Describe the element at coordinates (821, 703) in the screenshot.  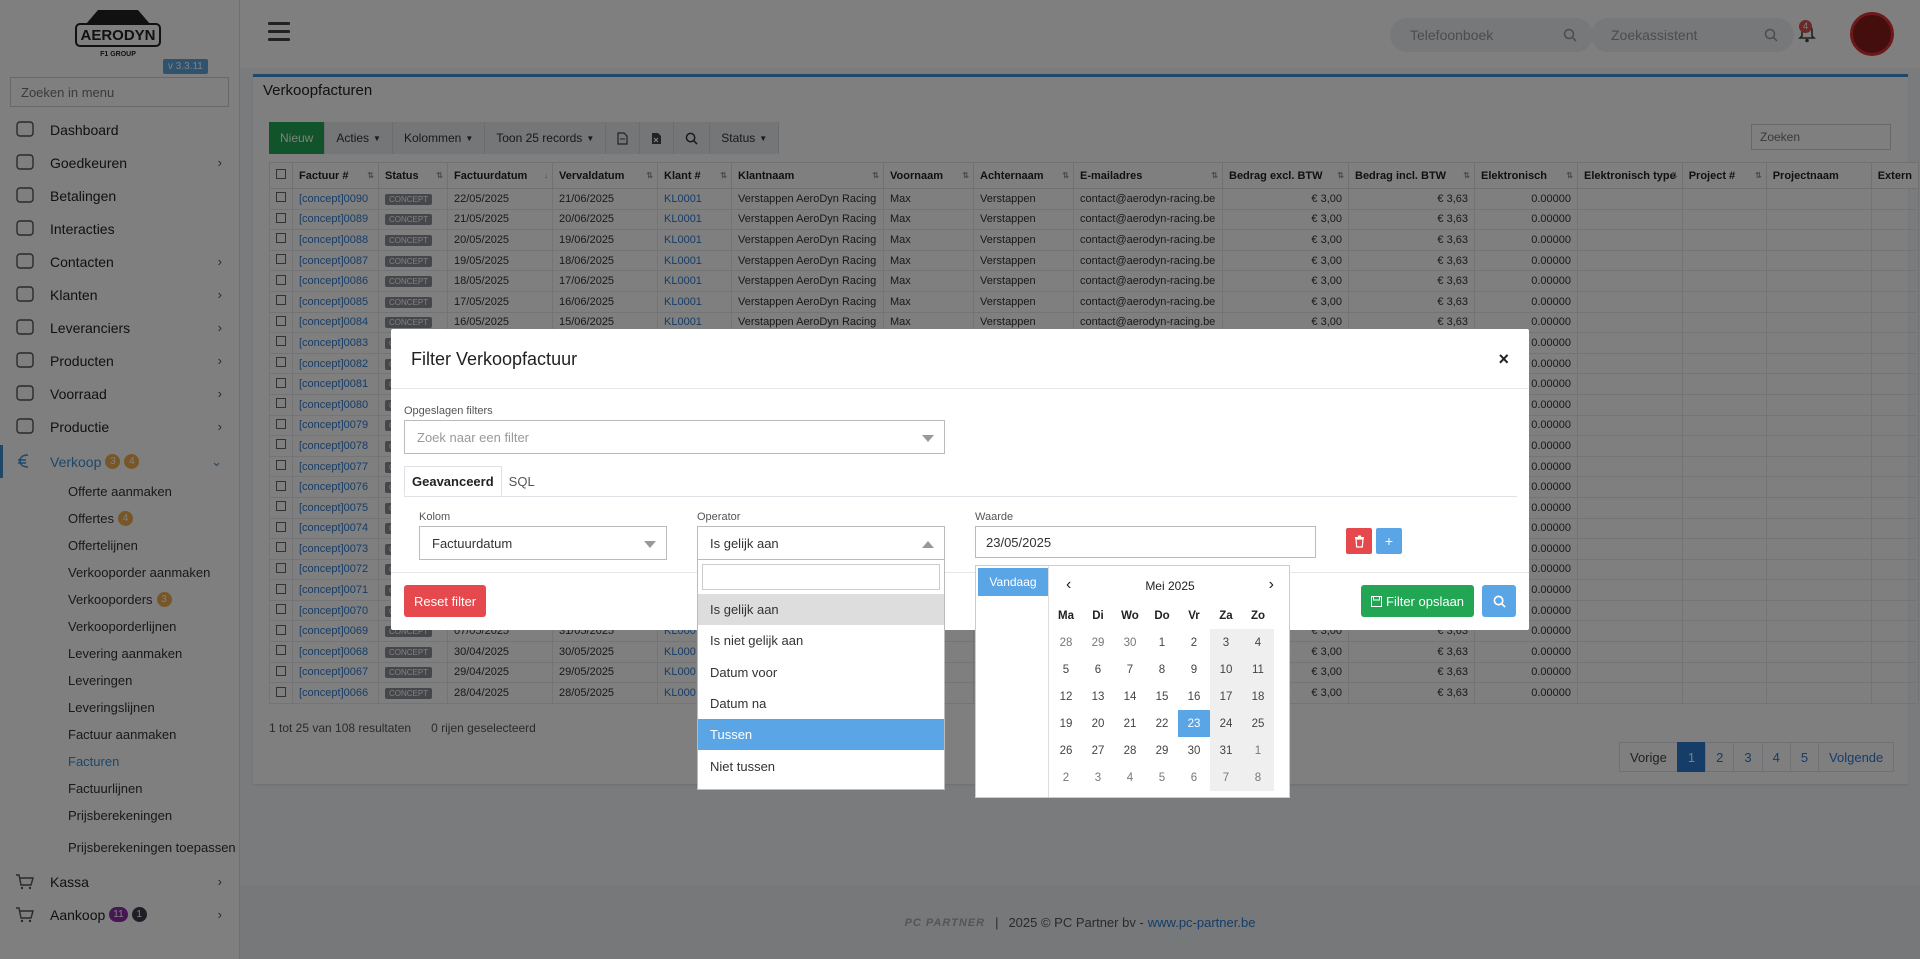
I see `operator-option: Datum na` at that location.